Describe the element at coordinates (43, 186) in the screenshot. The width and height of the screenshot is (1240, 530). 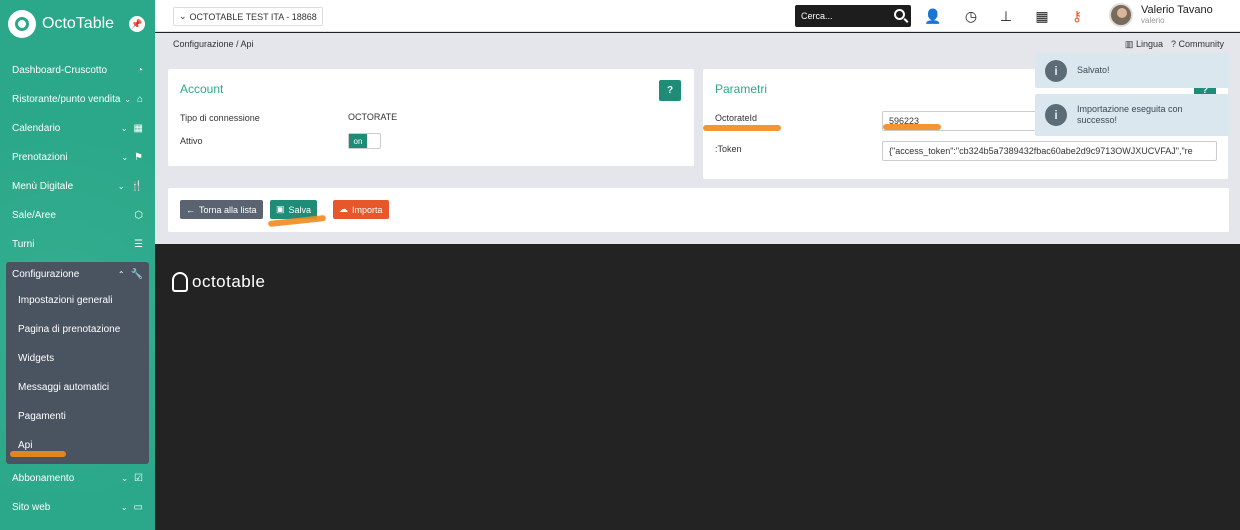
I see `sidebar-item-label: Menù Digitale` at that location.